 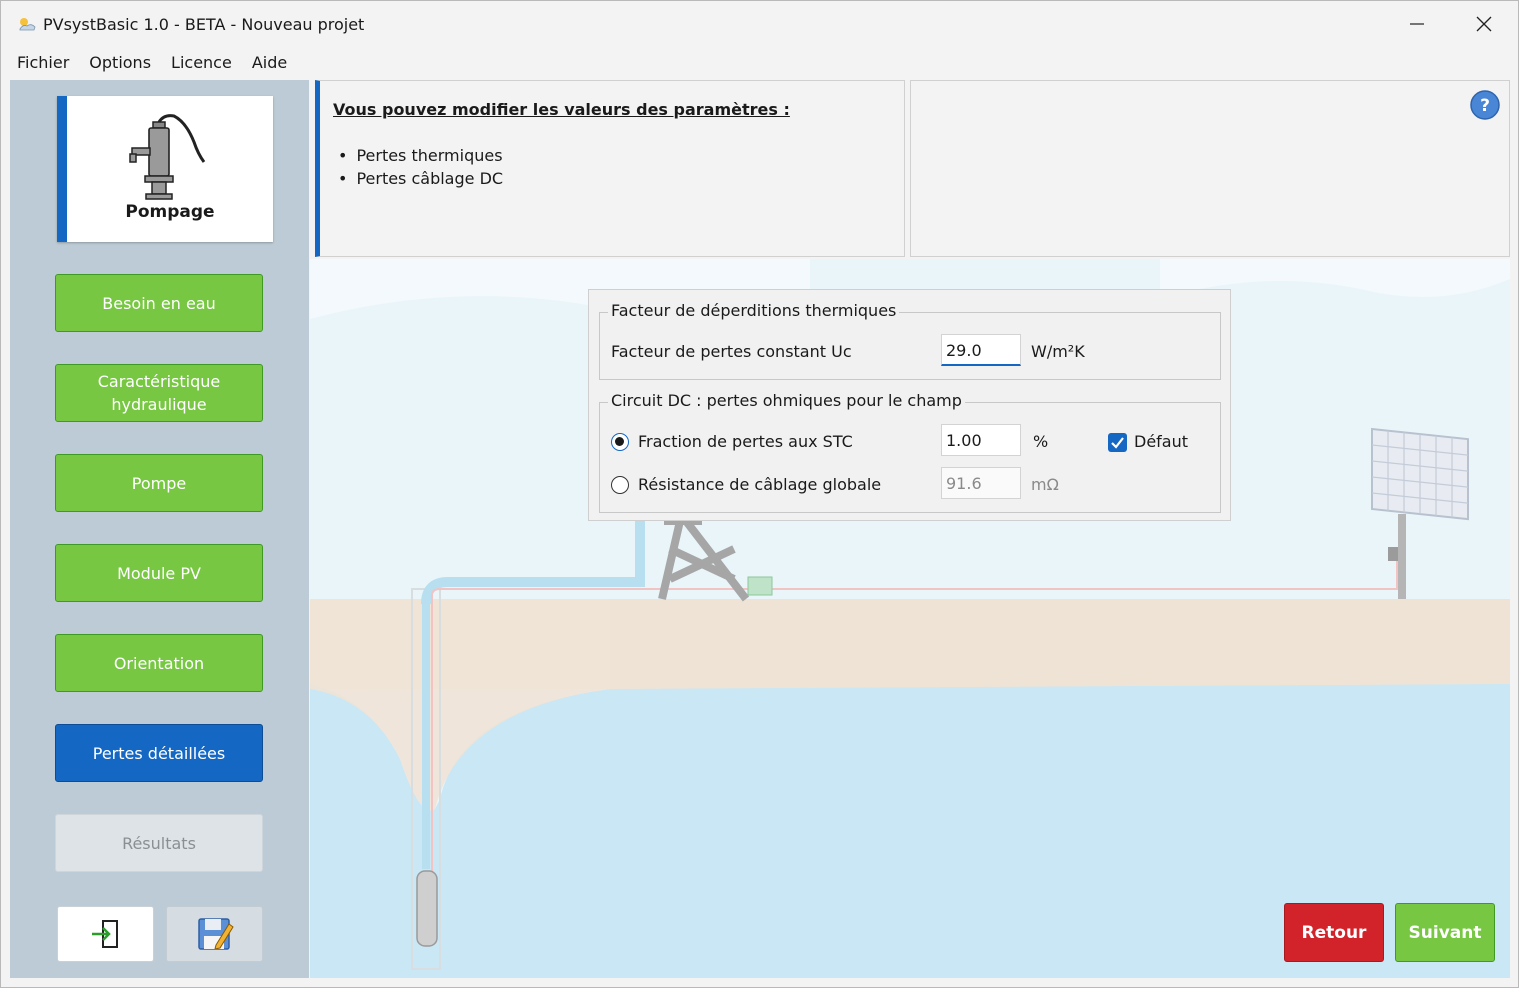 I want to click on window-title: PVsystBasic 1.0 - BETA - Nouveau projet, so click(x=204, y=24).